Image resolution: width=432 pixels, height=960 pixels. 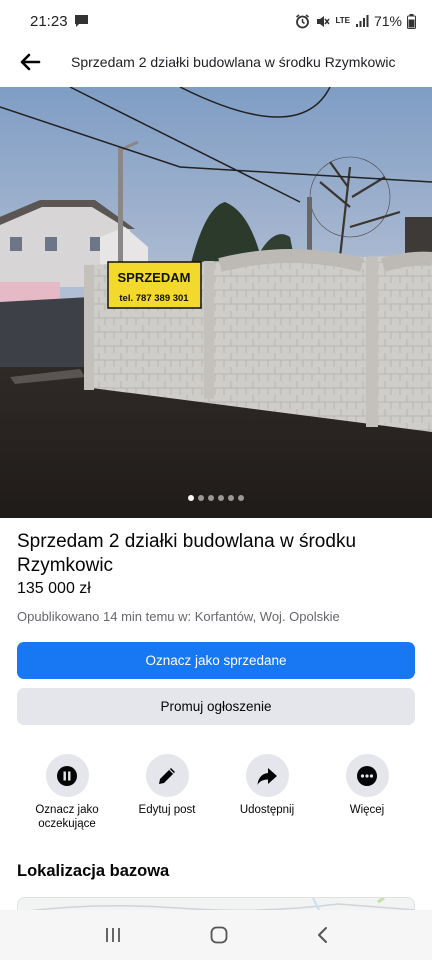 I want to click on back-nav-icon, so click(x=322, y=935).